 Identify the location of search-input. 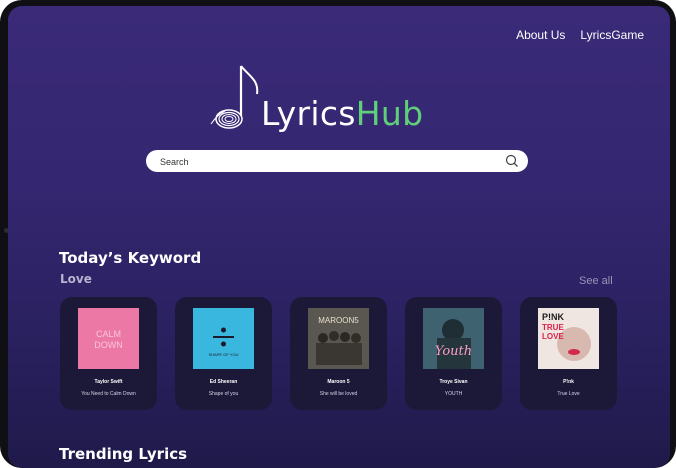
(325, 162).